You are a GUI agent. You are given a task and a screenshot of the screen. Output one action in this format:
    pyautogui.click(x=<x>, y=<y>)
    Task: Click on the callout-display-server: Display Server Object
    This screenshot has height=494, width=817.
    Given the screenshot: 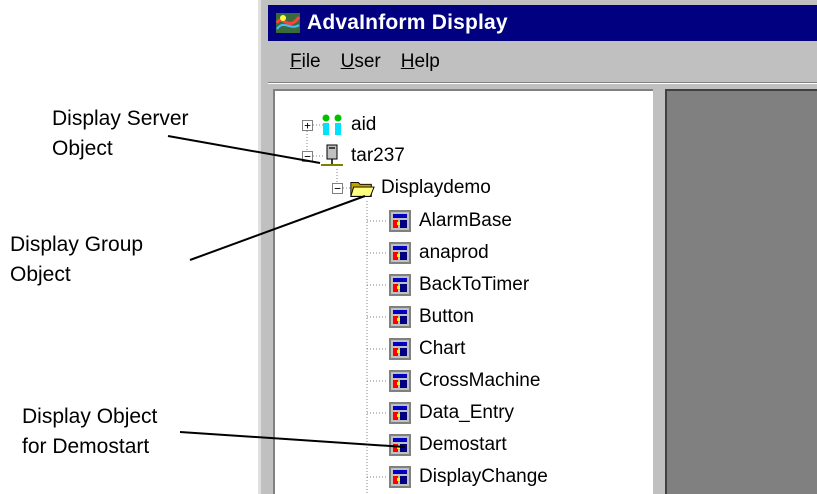 What is the action you would take?
    pyautogui.click(x=120, y=134)
    